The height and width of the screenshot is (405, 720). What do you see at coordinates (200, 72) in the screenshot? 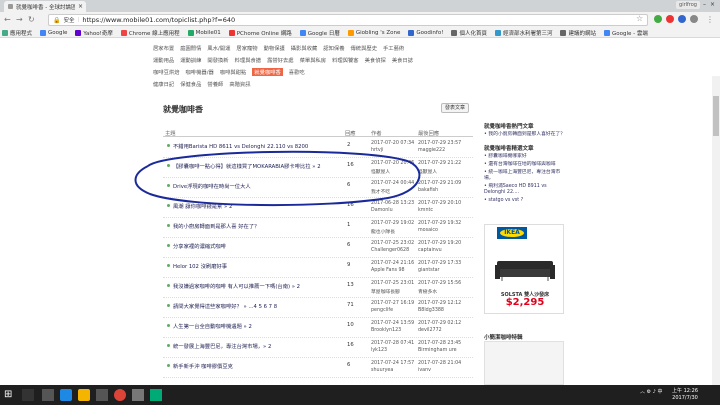
I see `subnav-link: 咖啡機器/器` at bounding box center [200, 72].